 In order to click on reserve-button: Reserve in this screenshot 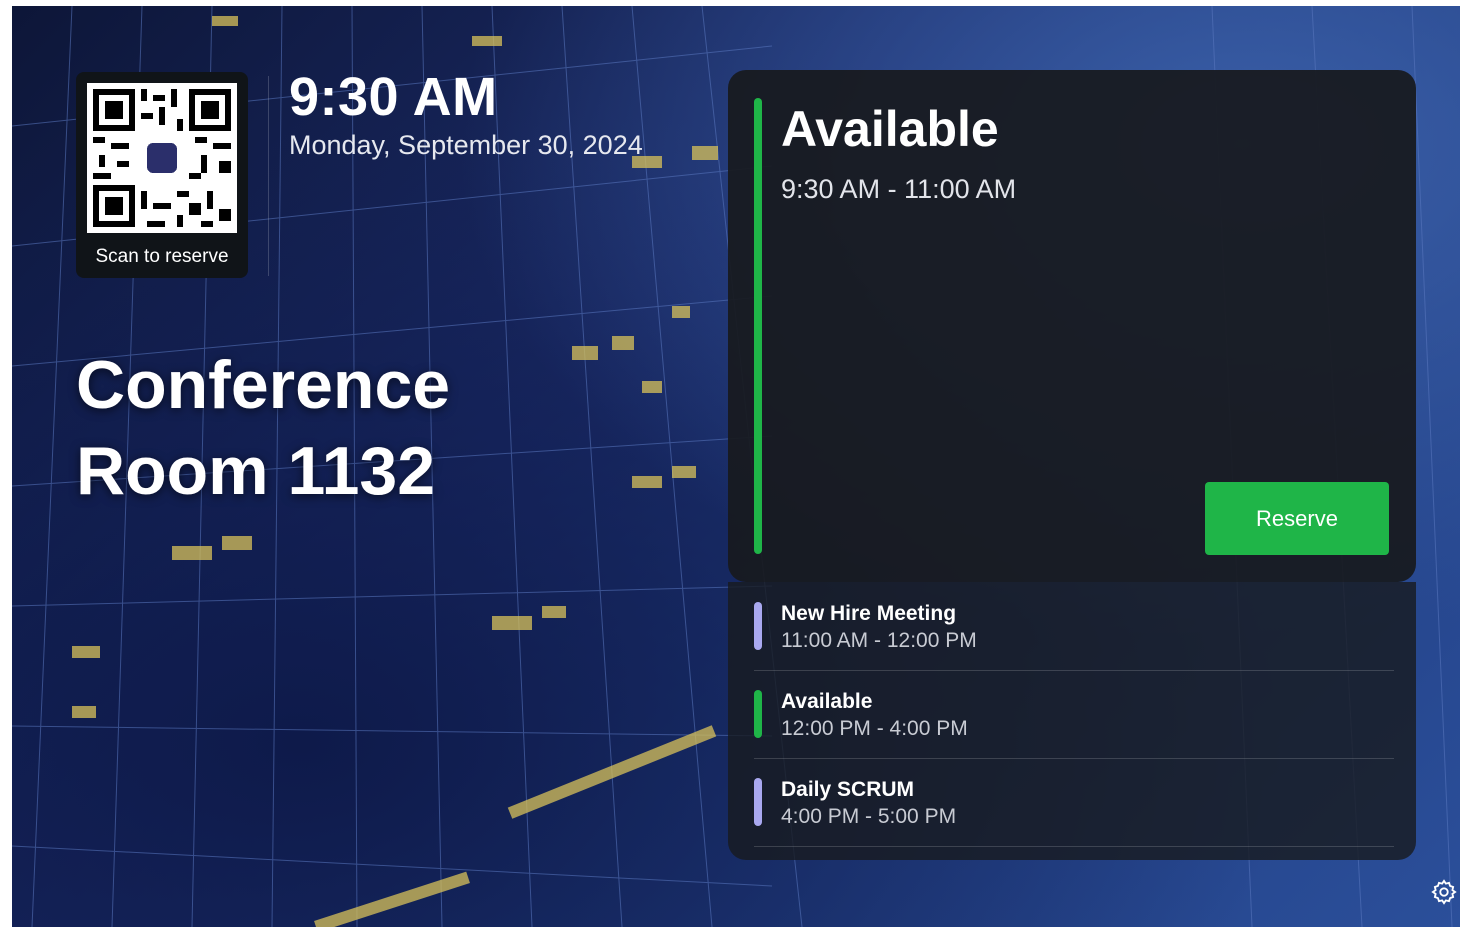, I will do `click(1297, 518)`.